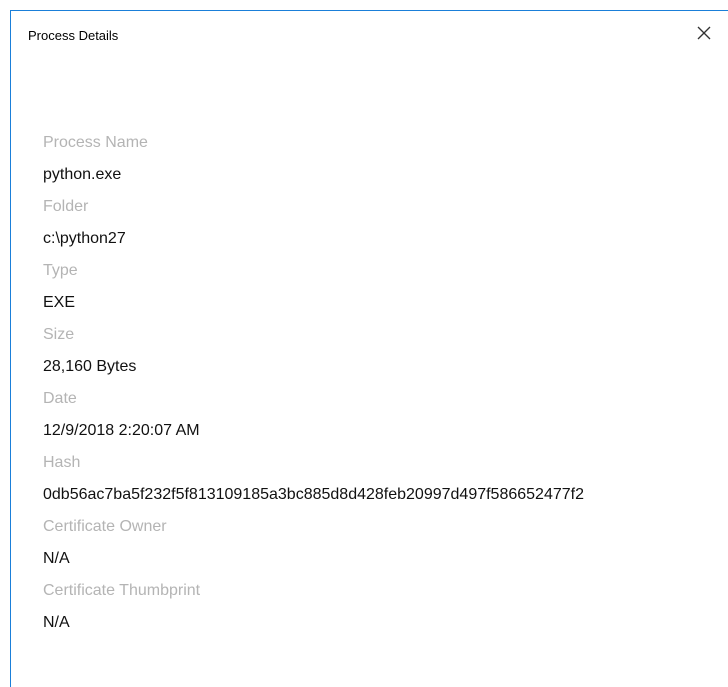 The width and height of the screenshot is (728, 687). I want to click on field-certificate-owner: Certificate Owner N/A, so click(378, 543).